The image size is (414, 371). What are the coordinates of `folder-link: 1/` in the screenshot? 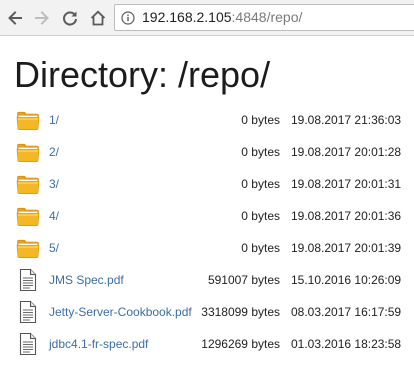 It's located at (54, 120).